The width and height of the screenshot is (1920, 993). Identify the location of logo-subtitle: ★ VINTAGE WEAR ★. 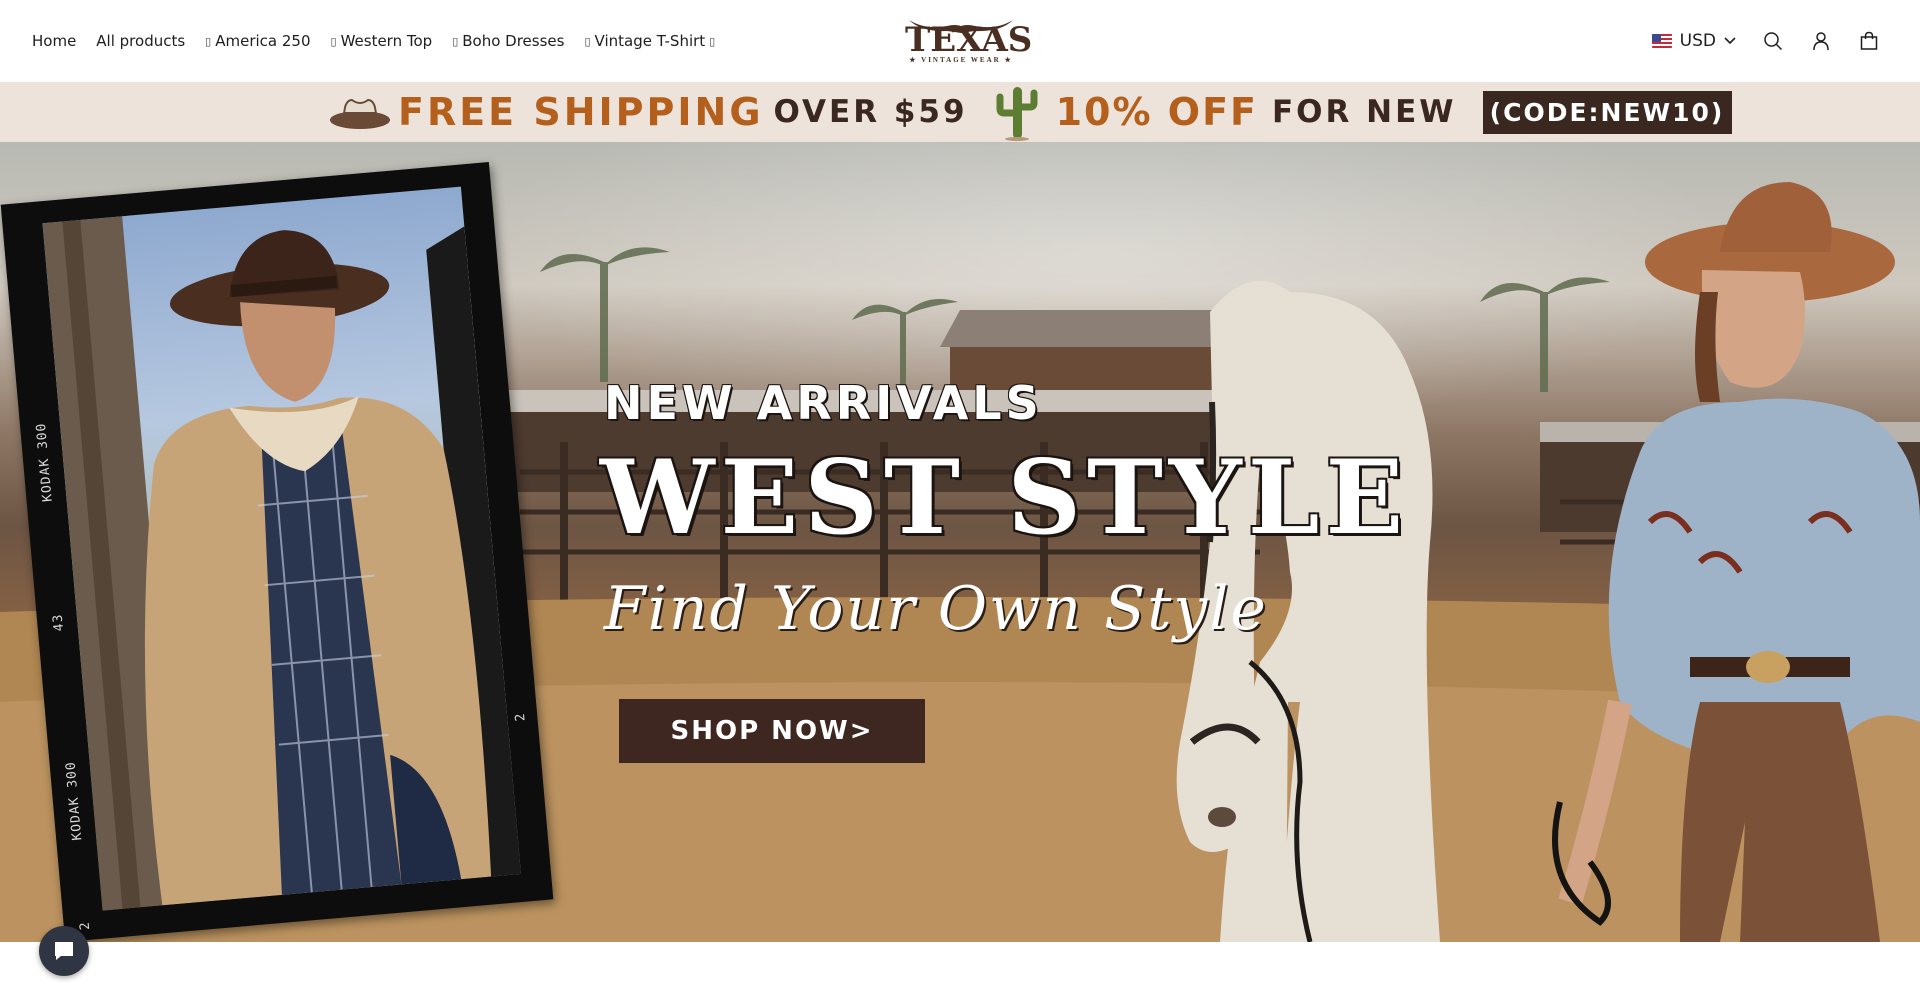
(961, 60).